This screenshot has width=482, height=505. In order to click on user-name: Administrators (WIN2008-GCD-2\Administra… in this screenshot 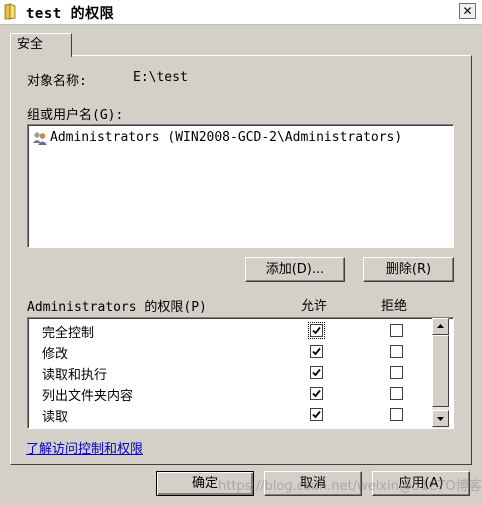, I will do `click(226, 137)`.